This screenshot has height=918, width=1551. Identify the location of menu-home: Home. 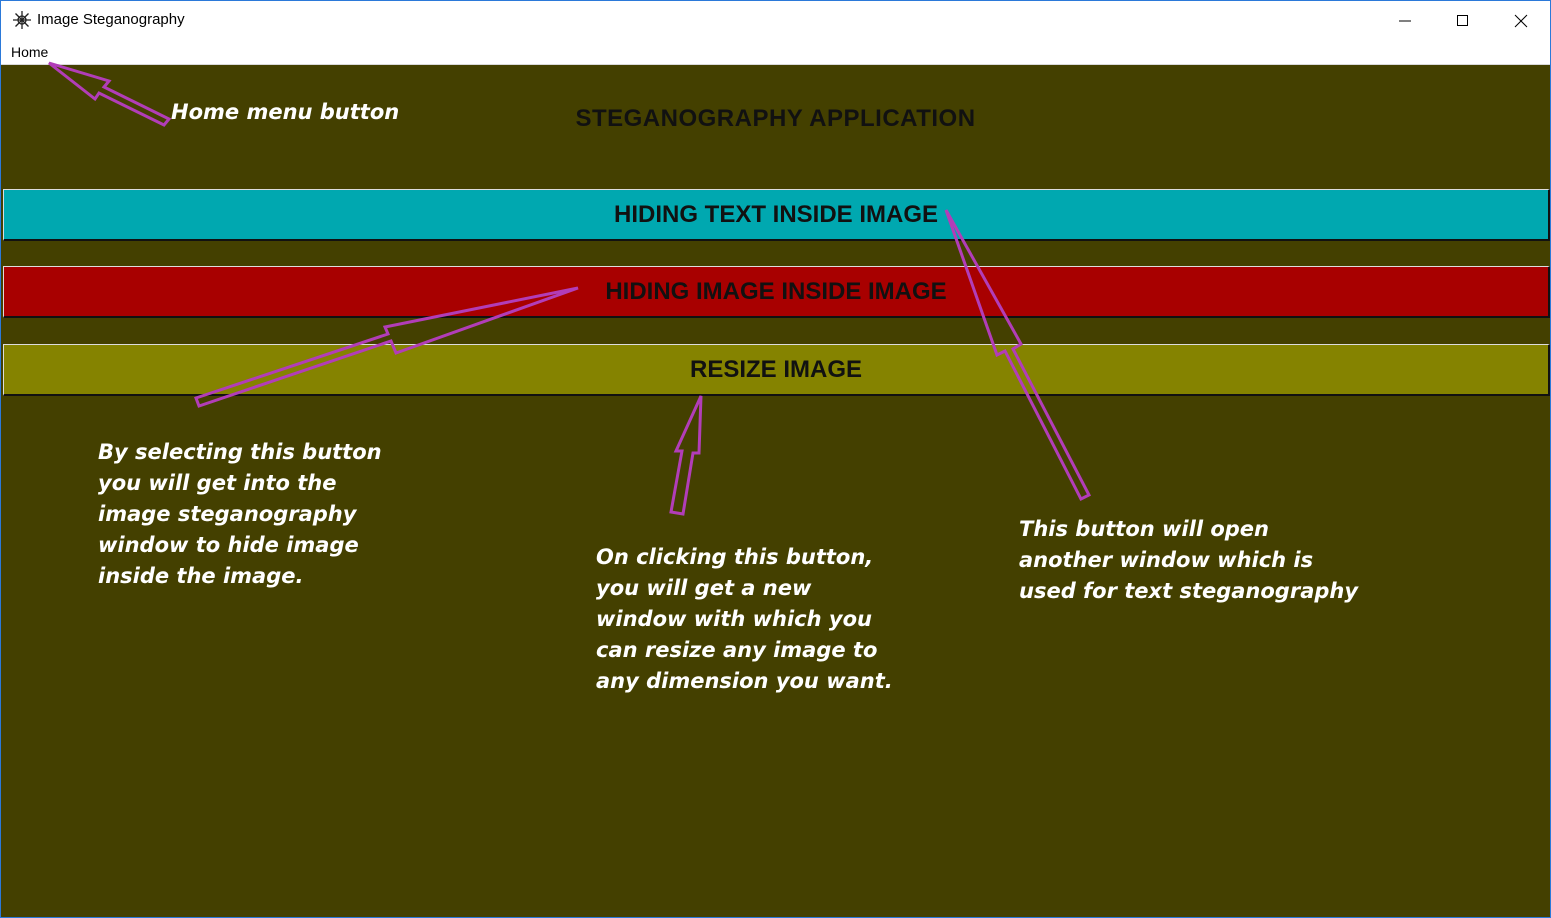
(29, 52).